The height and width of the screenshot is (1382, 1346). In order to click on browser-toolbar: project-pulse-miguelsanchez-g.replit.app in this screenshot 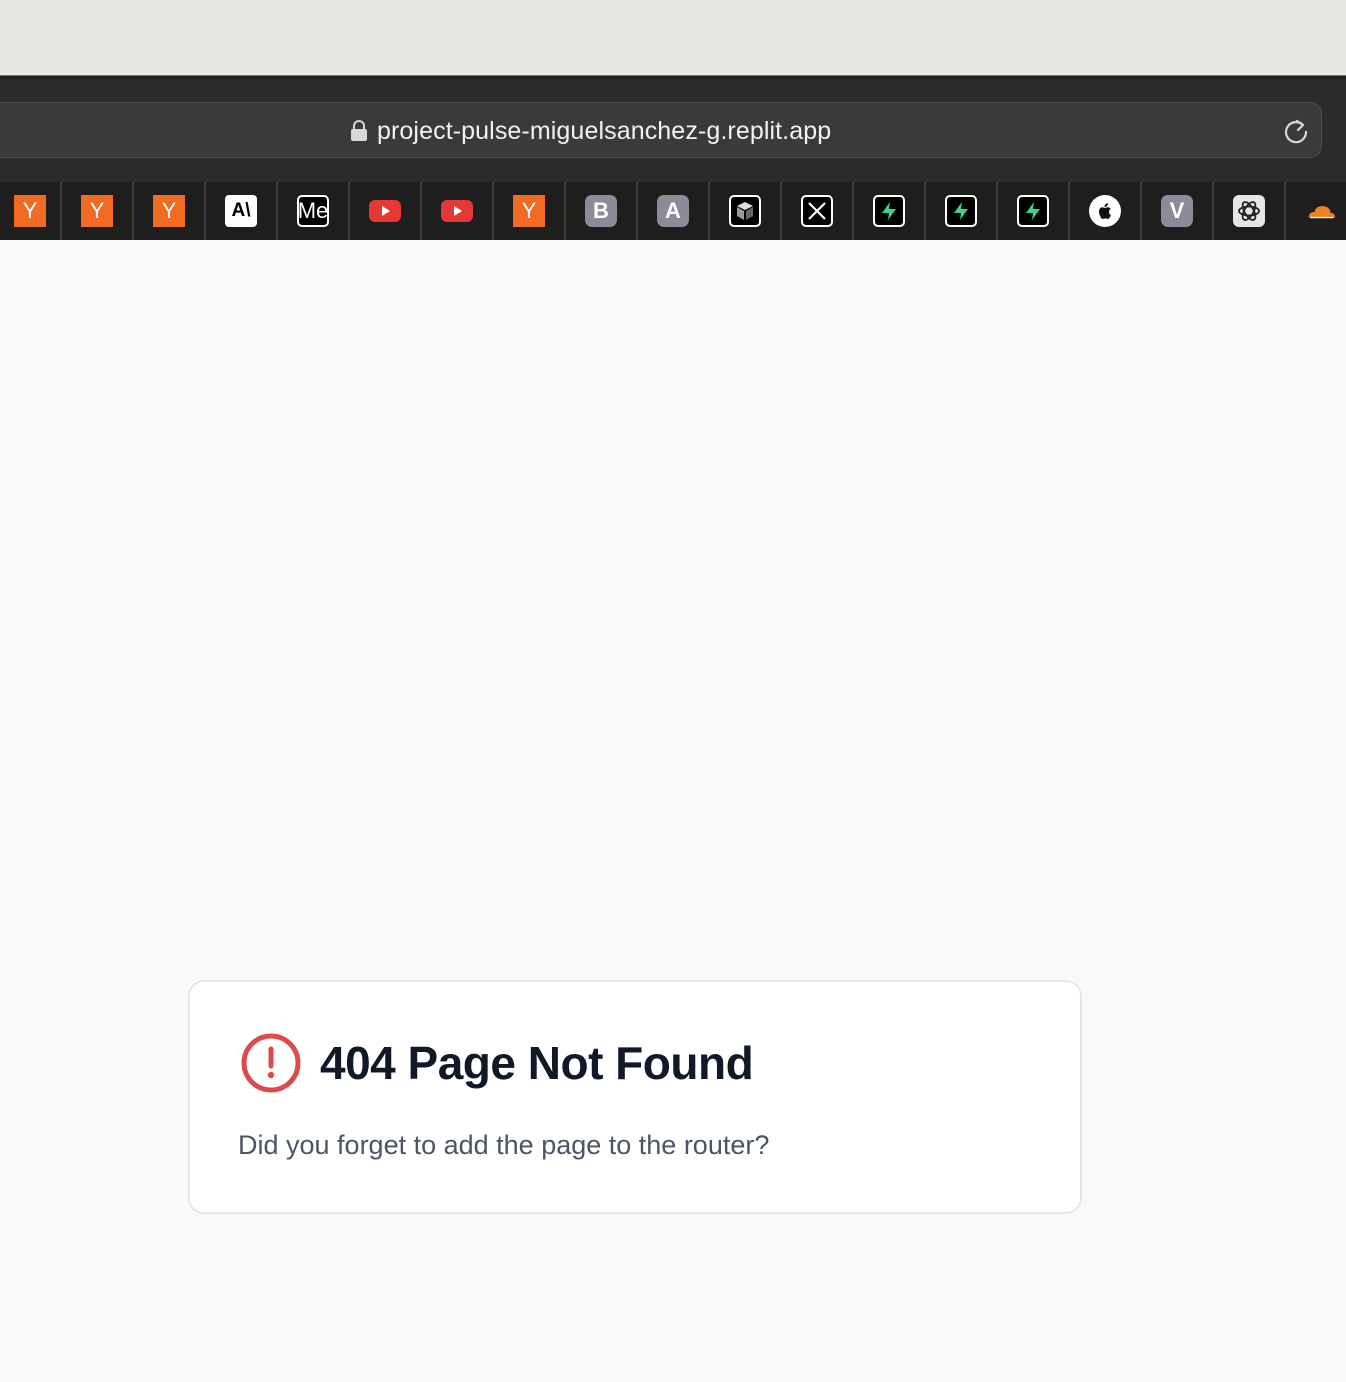, I will do `click(673, 130)`.